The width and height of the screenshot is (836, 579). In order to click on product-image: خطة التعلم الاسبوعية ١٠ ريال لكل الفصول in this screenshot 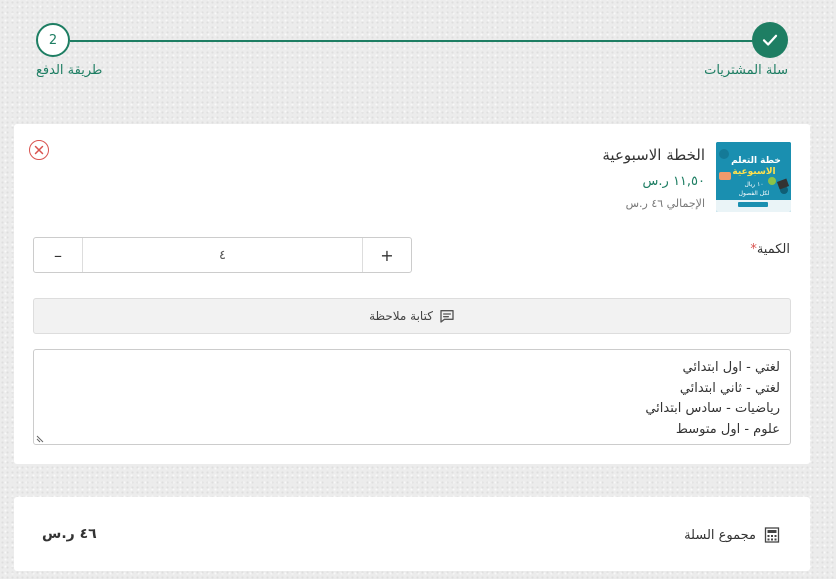, I will do `click(753, 177)`.